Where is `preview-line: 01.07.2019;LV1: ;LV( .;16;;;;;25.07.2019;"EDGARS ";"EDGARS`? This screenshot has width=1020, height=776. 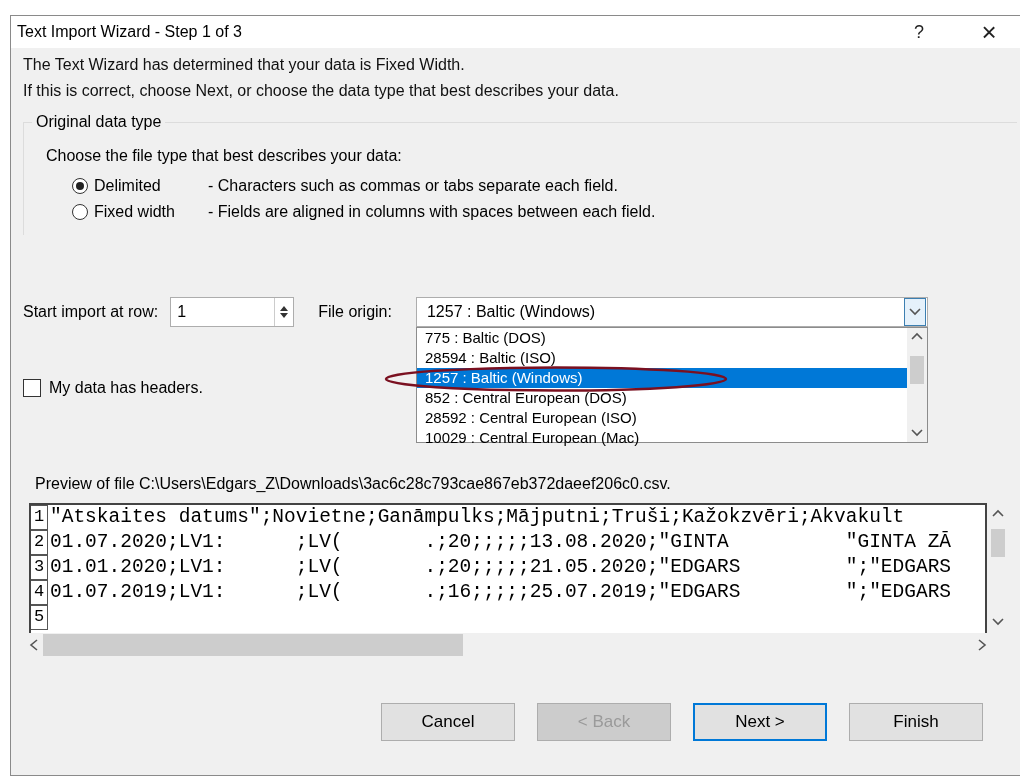
preview-line: 01.07.2019;LV1: ;LV( .;16;;;;;25.07.2019;"EDGARS ";"EDGARS is located at coordinates (500, 592).